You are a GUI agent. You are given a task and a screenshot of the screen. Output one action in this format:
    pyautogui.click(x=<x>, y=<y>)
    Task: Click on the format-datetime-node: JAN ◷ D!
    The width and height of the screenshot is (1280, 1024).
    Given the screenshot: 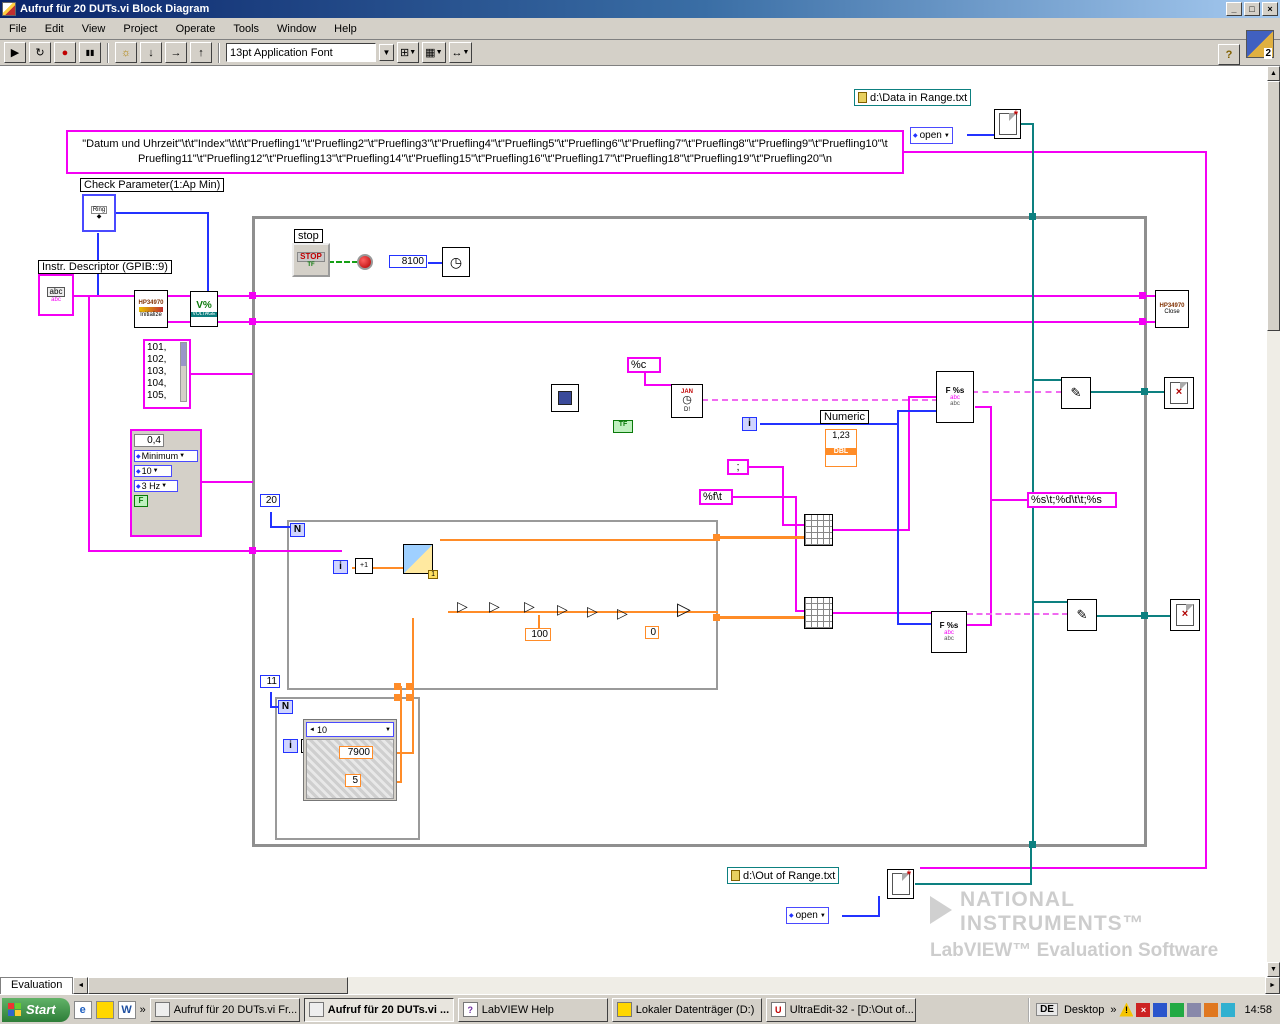 What is the action you would take?
    pyautogui.click(x=687, y=401)
    